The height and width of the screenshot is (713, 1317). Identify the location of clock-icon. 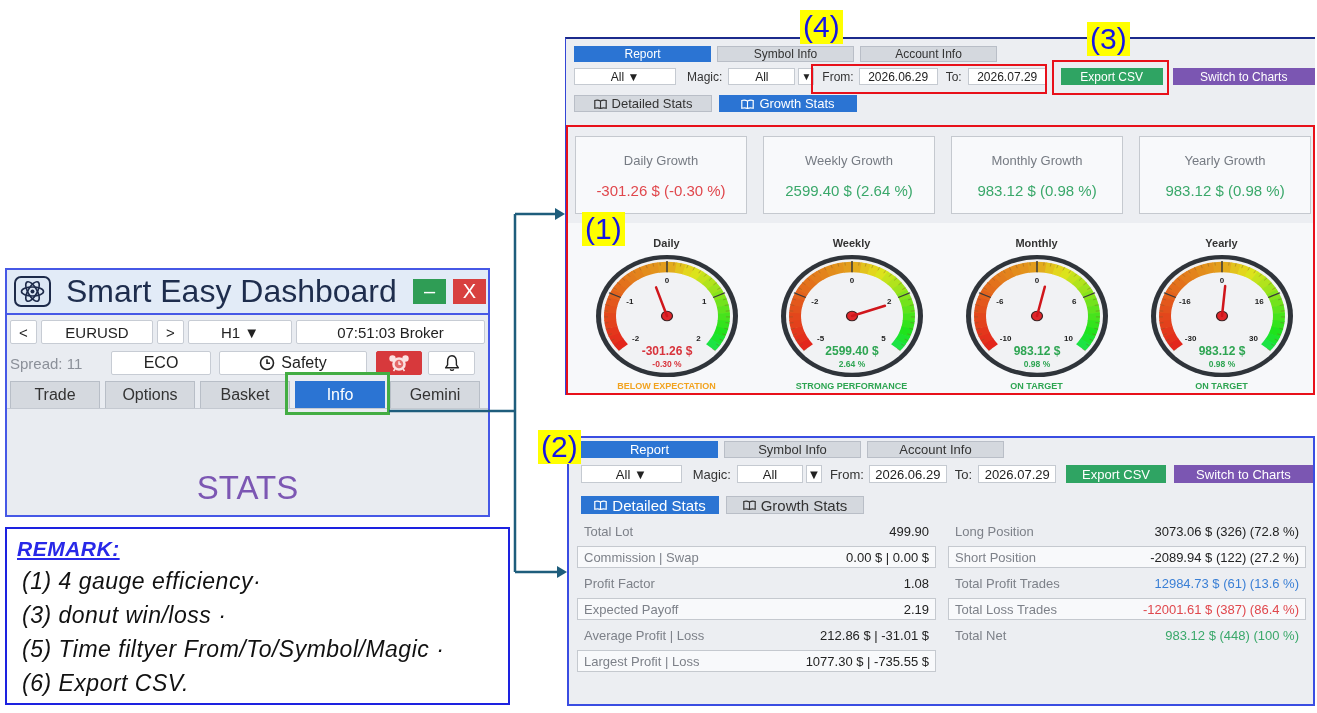
(267, 363).